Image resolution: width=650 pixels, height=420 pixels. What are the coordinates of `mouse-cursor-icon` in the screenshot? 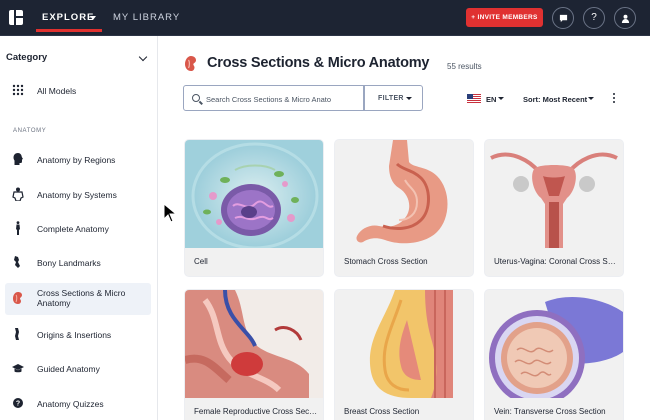 It's located at (170, 213).